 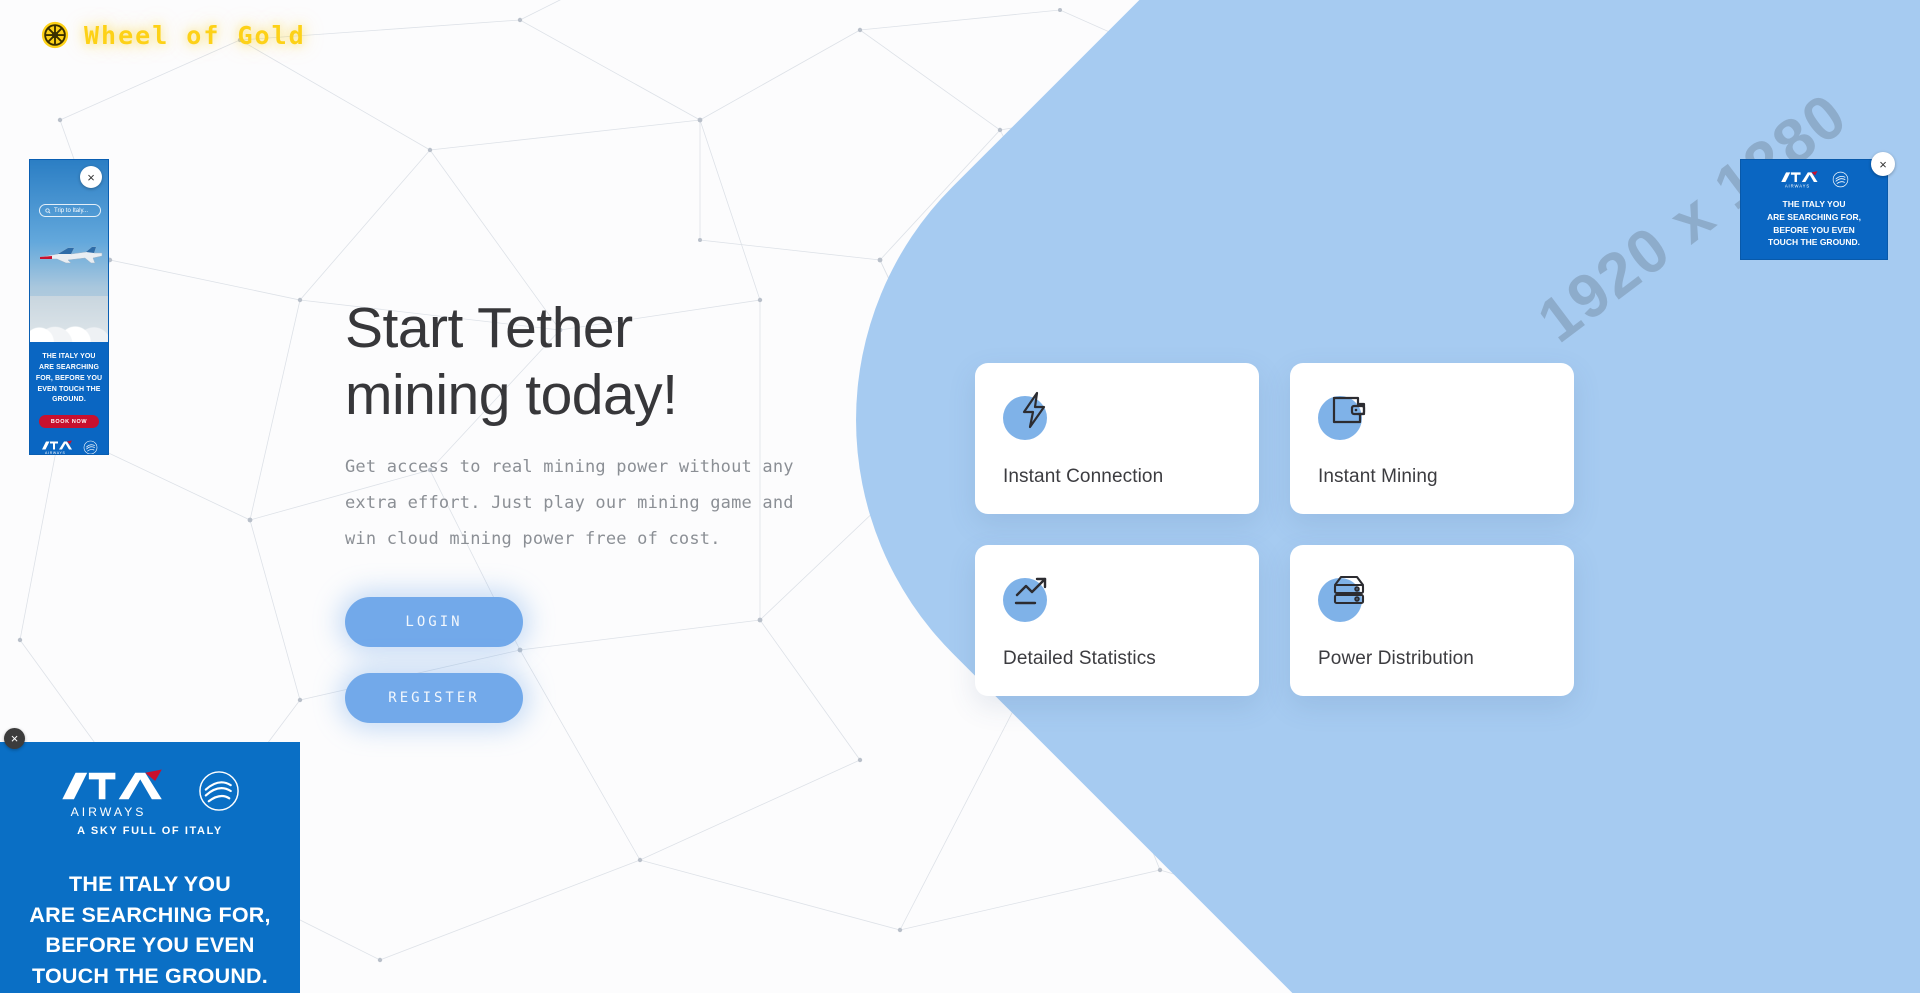 I want to click on ad-bottom-left-tagline: A SKY FULL OF ITALY, so click(x=150, y=831).